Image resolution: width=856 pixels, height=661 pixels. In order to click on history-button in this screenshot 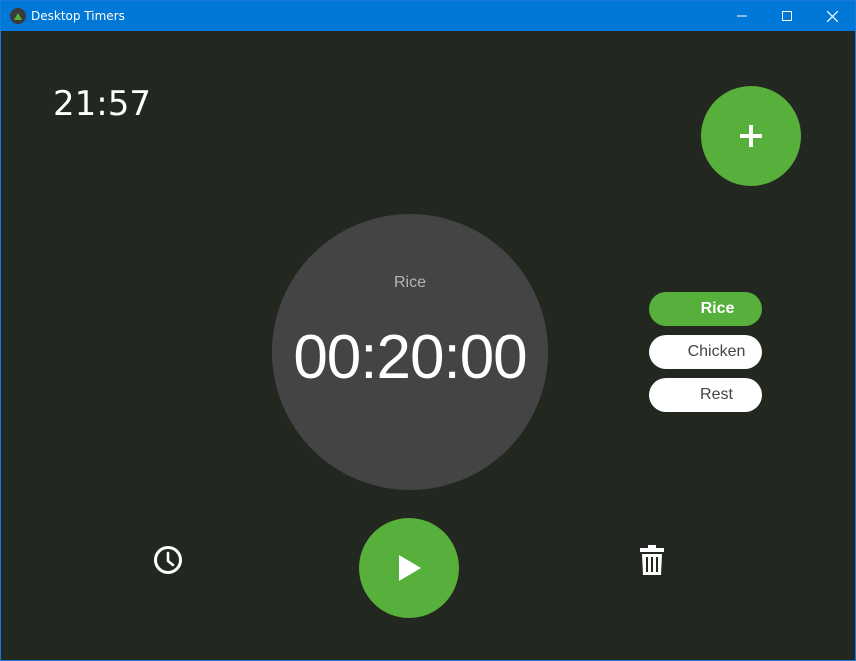, I will do `click(168, 560)`.